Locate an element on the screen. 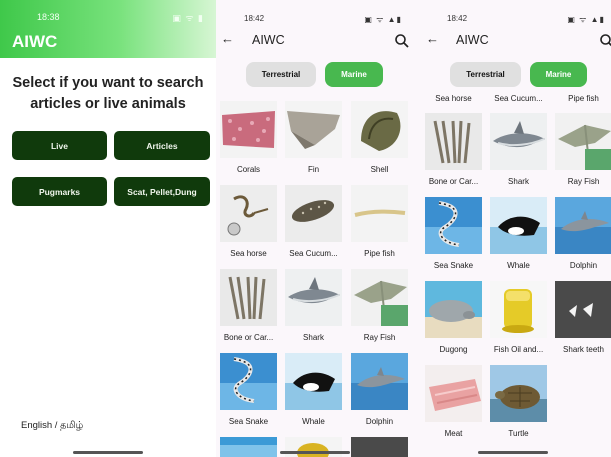 Image resolution: width=611 pixels, height=457 pixels. turtle-photo is located at coordinates (518, 393).